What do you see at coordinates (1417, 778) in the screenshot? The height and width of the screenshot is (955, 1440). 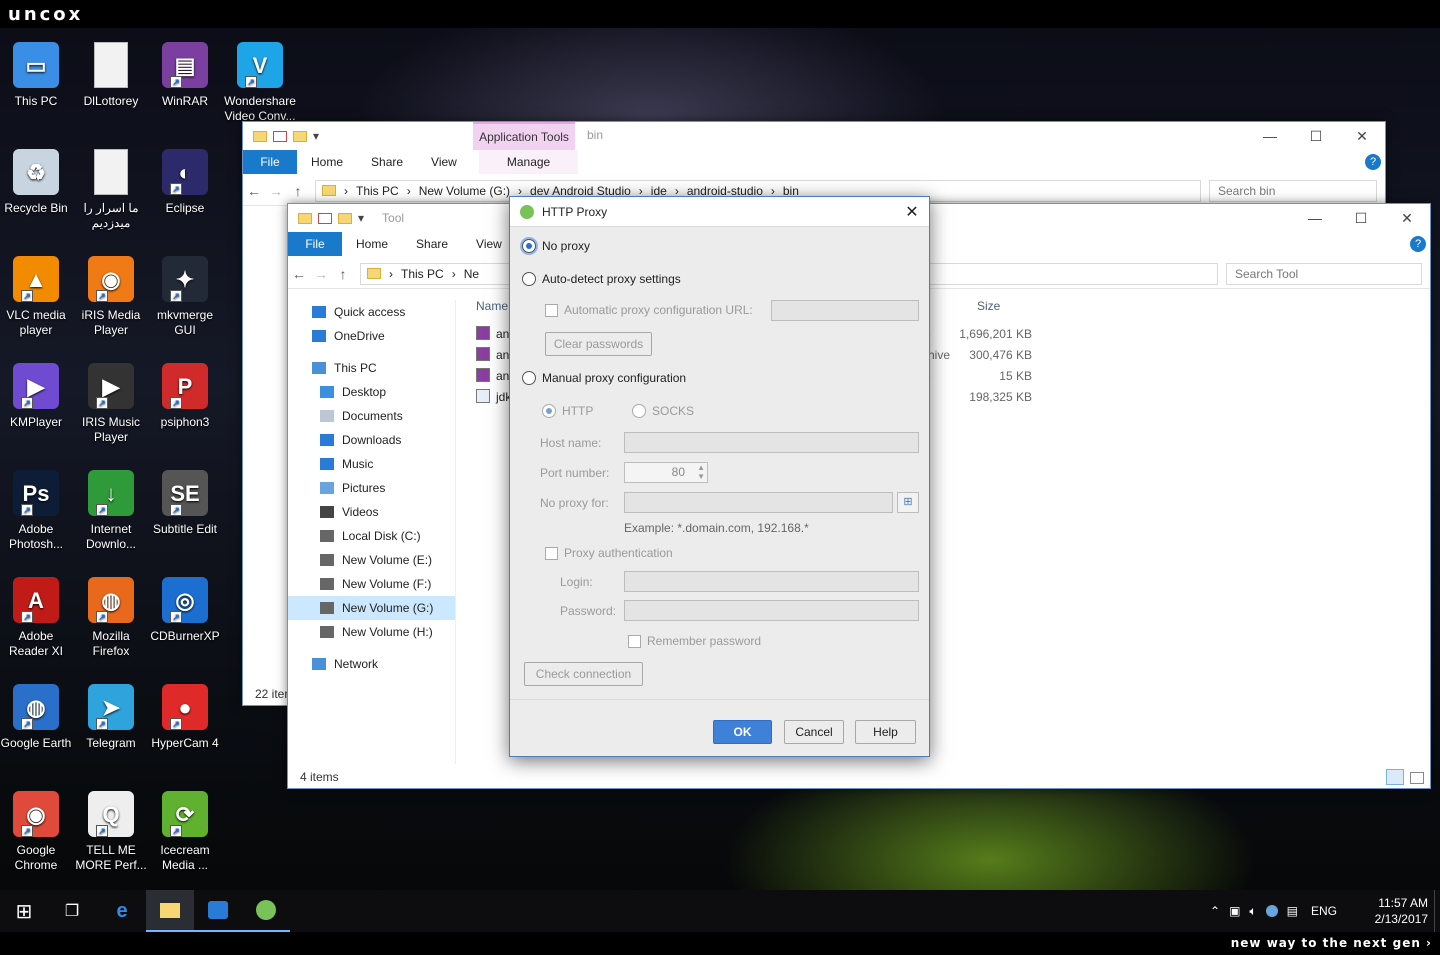 I see `large-icons-view-icon` at bounding box center [1417, 778].